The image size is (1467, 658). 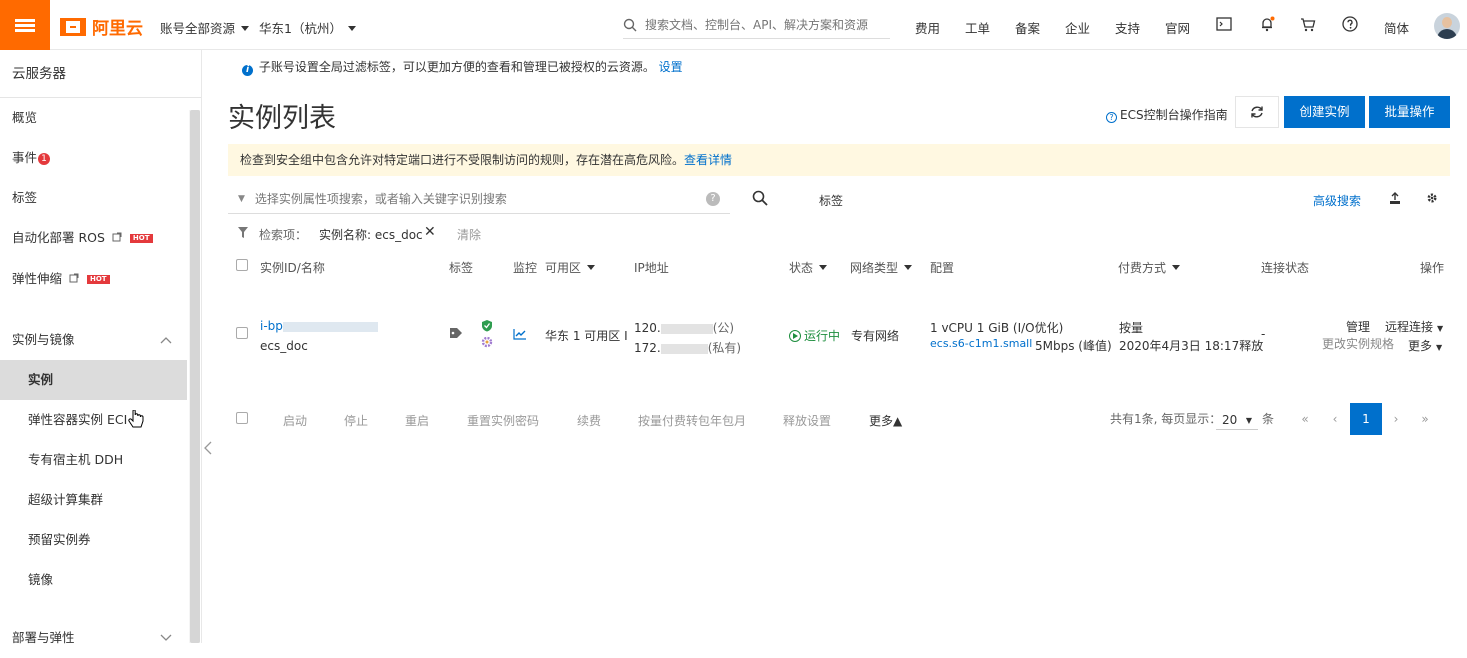 I want to click on renew-button: 续费, so click(x=589, y=420).